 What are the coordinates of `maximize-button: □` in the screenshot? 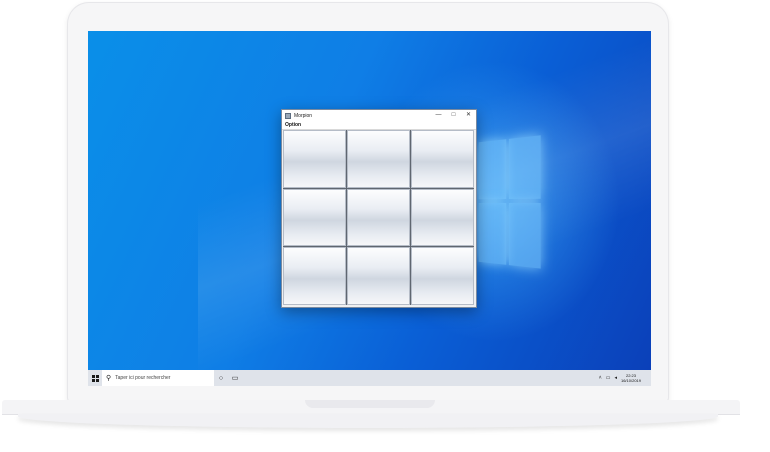 It's located at (453, 115).